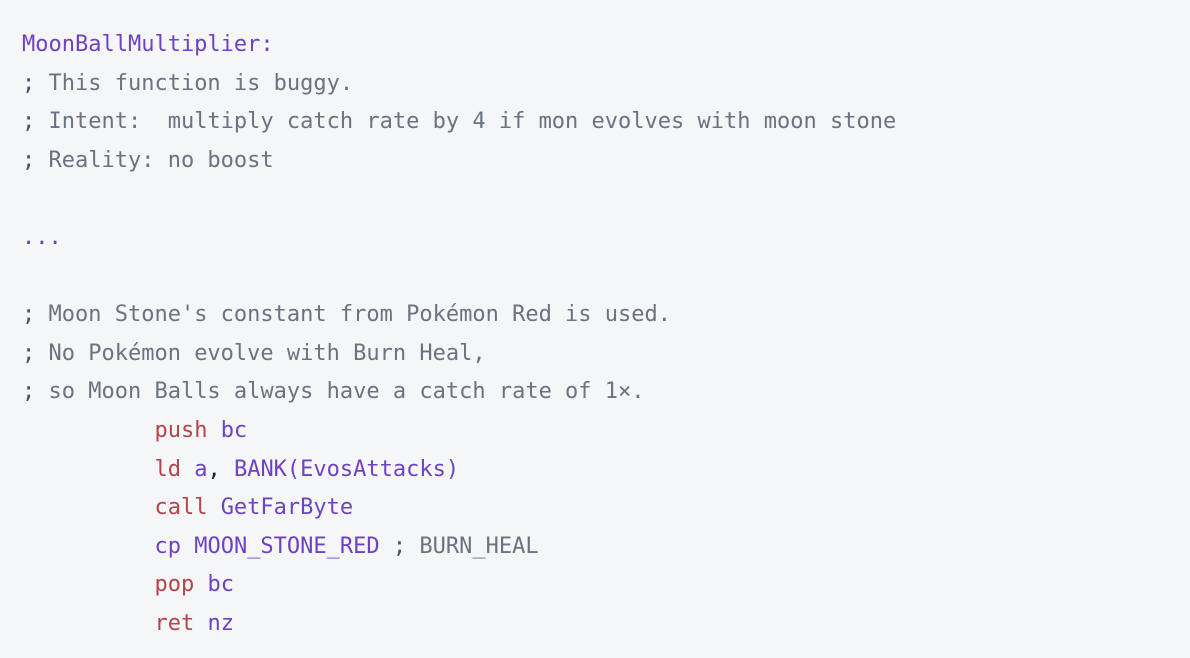  Describe the element at coordinates (393, 546) in the screenshot. I see `trailing-comment-marker: ;` at that location.